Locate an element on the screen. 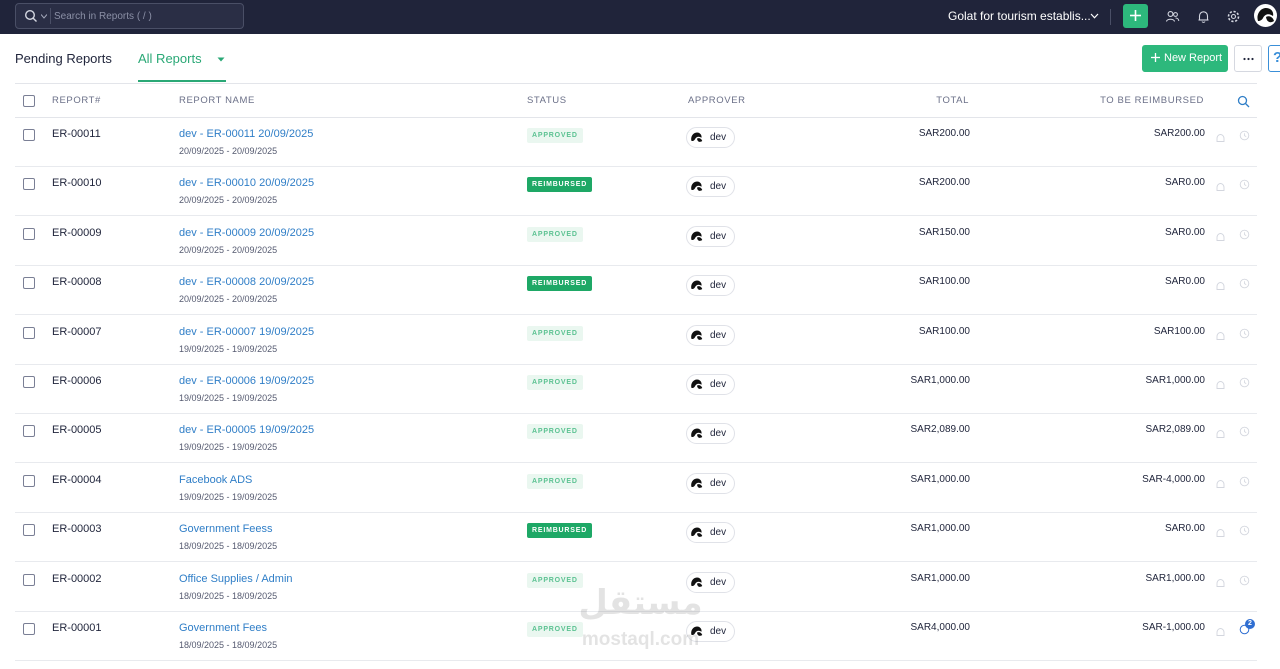 The width and height of the screenshot is (1280, 669). column-header-status: STATUS is located at coordinates (547, 100).